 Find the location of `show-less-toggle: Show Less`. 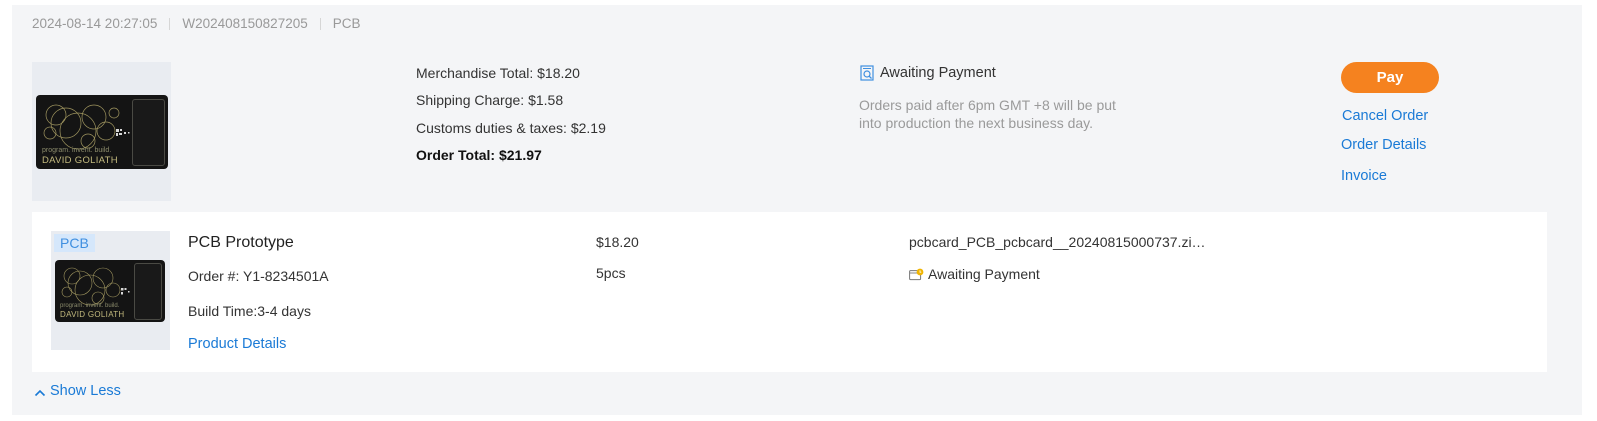

show-less-toggle: Show Less is located at coordinates (77, 391).